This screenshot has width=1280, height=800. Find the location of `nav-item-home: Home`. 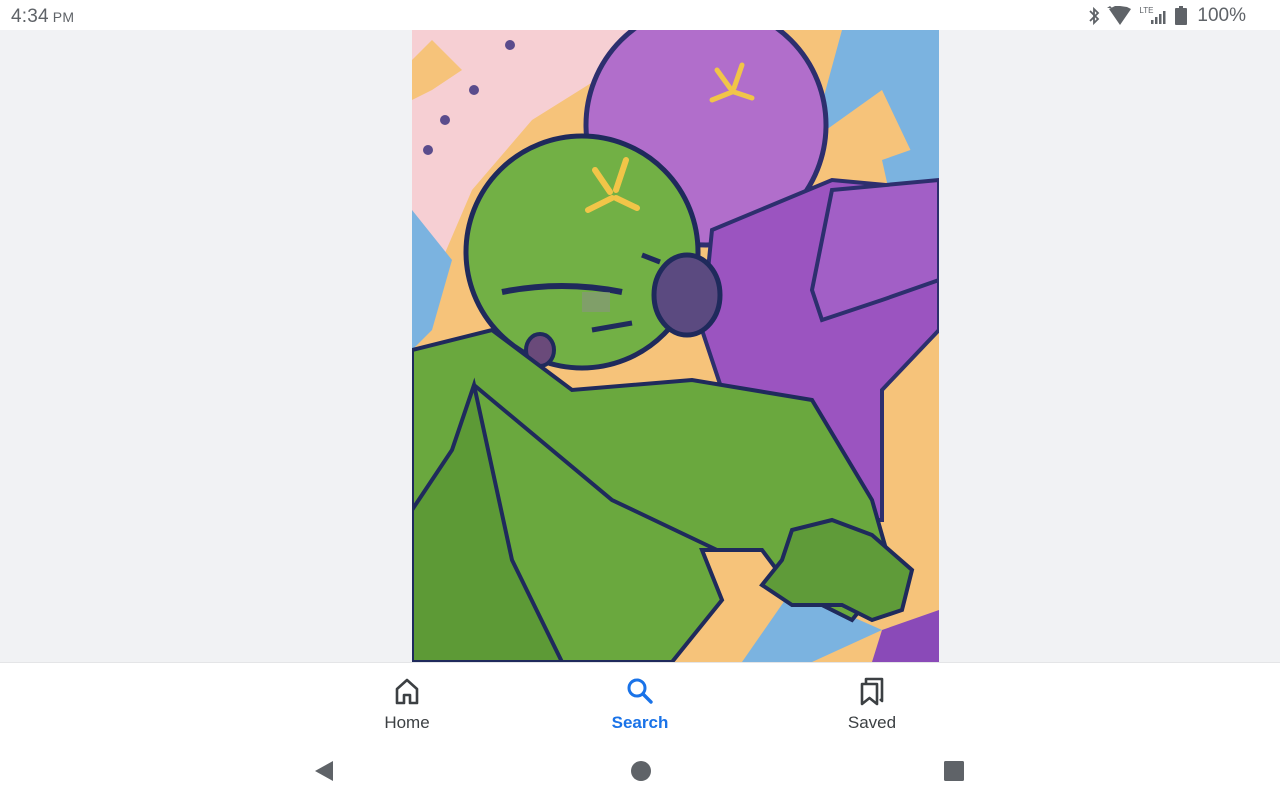

nav-item-home: Home is located at coordinates (407, 704).